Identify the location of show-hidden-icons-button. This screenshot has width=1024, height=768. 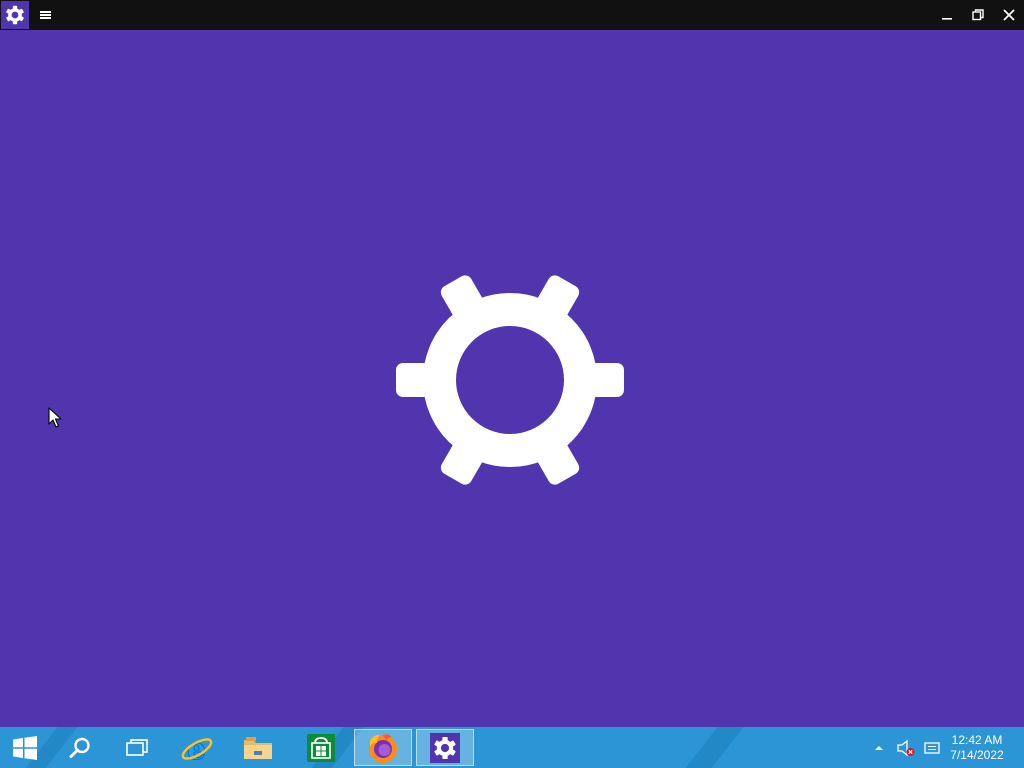
(879, 747).